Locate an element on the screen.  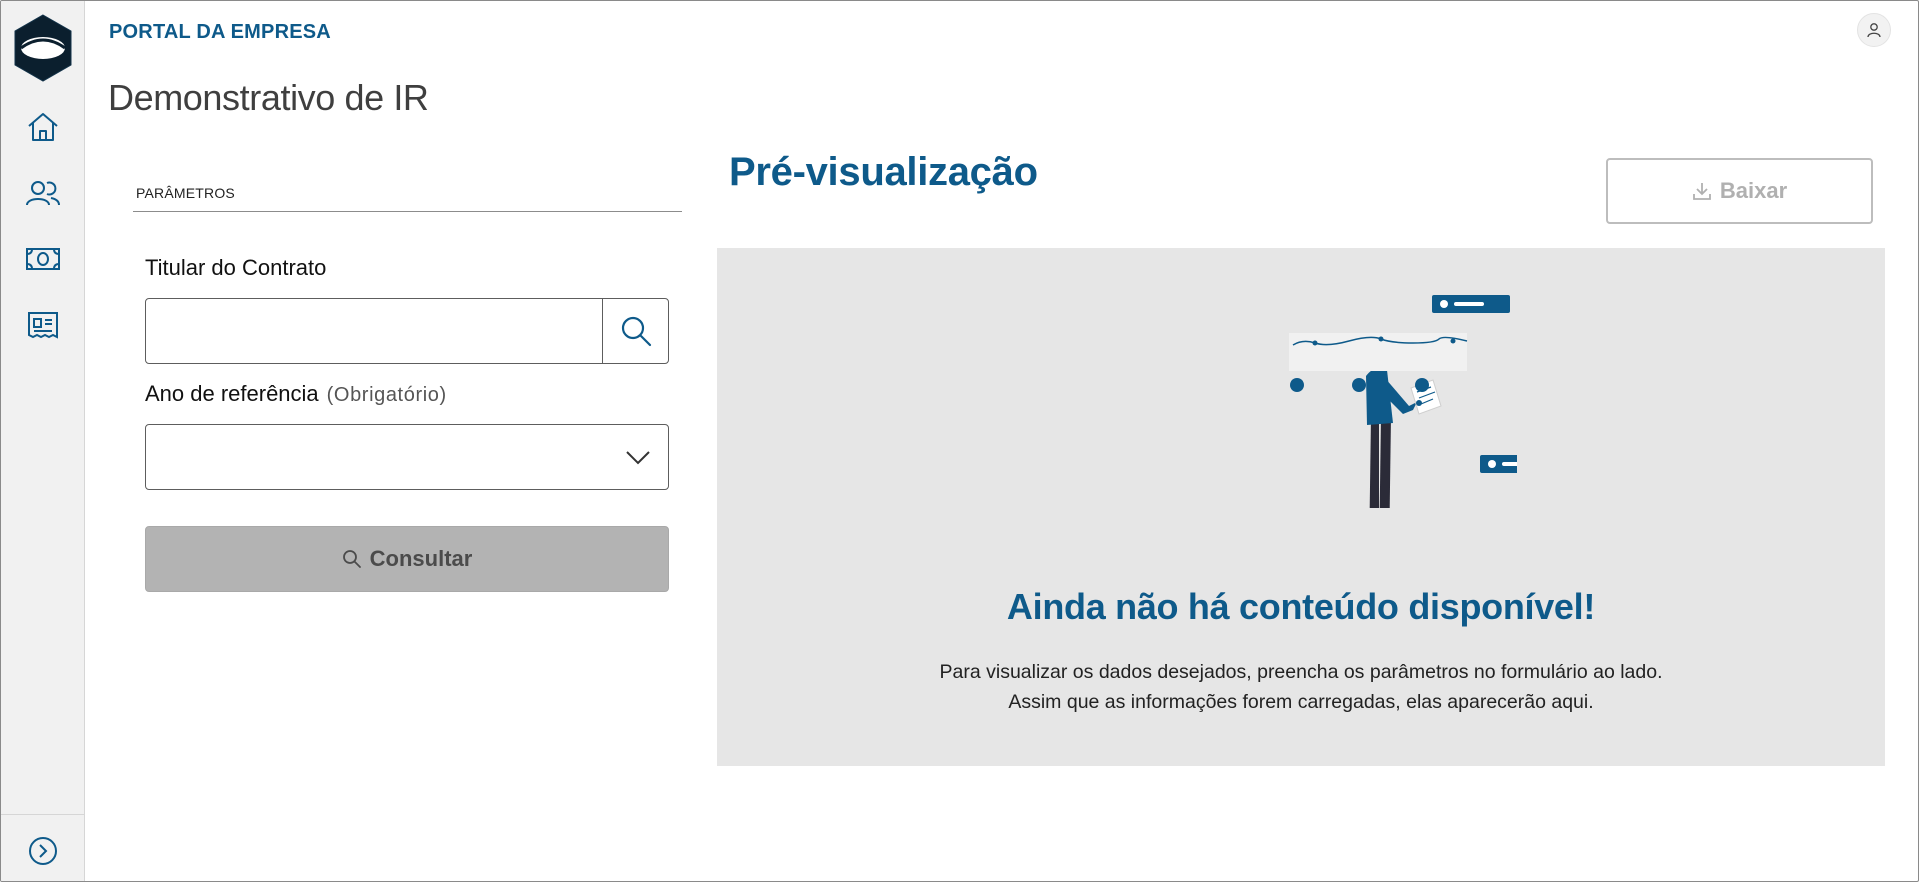
home-icon is located at coordinates (43, 127).